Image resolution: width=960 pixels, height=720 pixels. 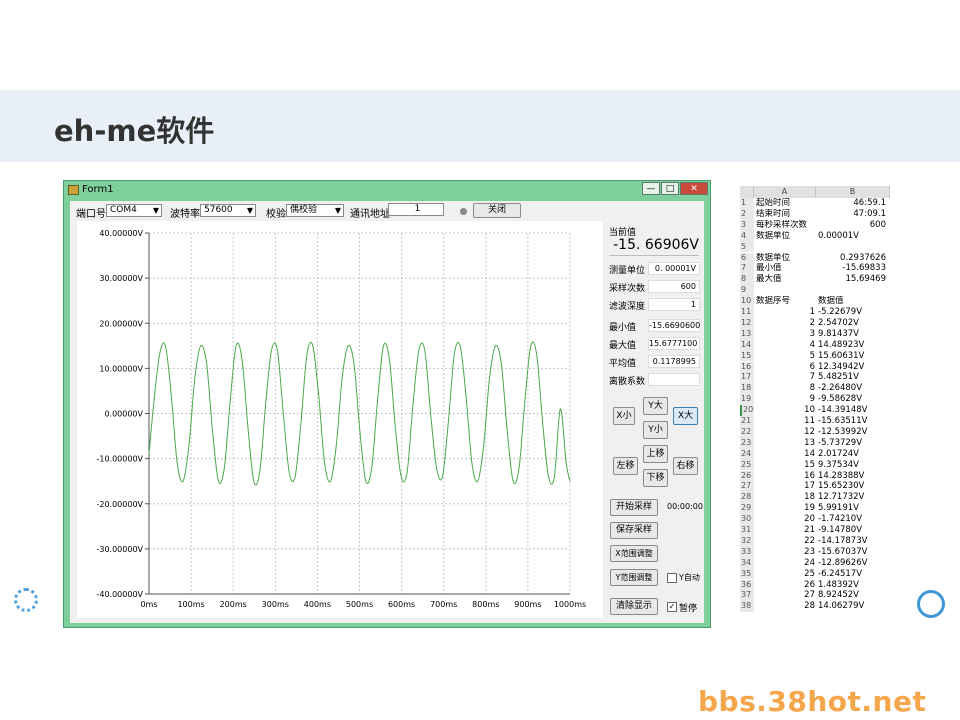 I want to click on move-down-button: 下移, so click(x=655, y=478).